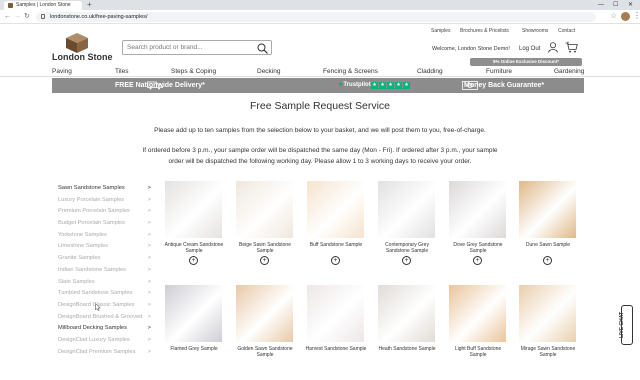 The width and height of the screenshot is (640, 380). What do you see at coordinates (377, 85) in the screenshot?
I see `trustpilot-rating: ★Trustpilot ★ ★ ★ ★ ★` at bounding box center [377, 85].